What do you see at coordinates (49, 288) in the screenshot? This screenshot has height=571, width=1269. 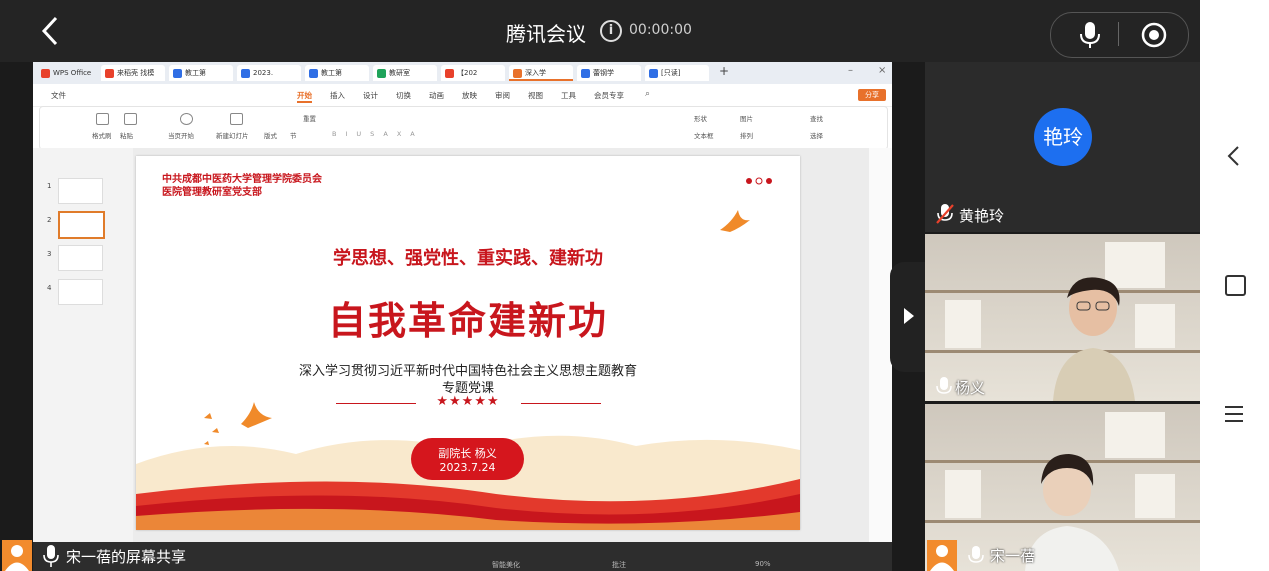 I see `slide-number: 4` at bounding box center [49, 288].